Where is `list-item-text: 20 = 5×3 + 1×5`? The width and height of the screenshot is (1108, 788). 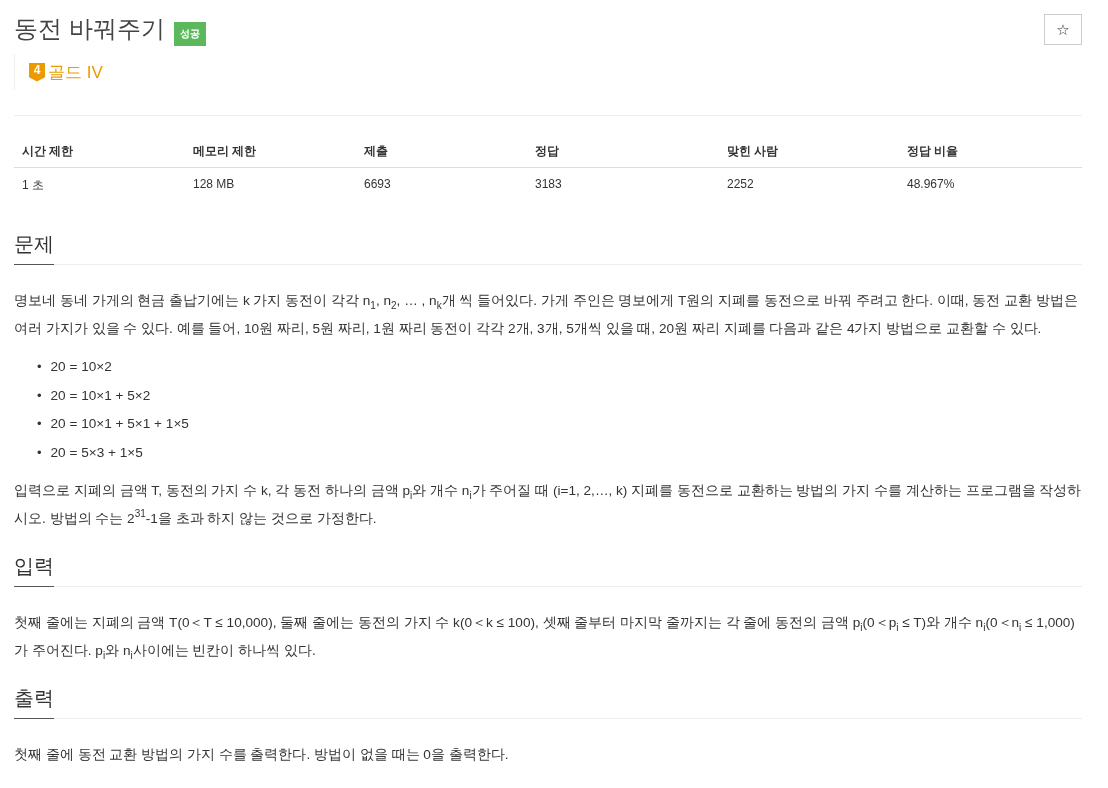 list-item-text: 20 = 5×3 + 1×5 is located at coordinates (96, 452).